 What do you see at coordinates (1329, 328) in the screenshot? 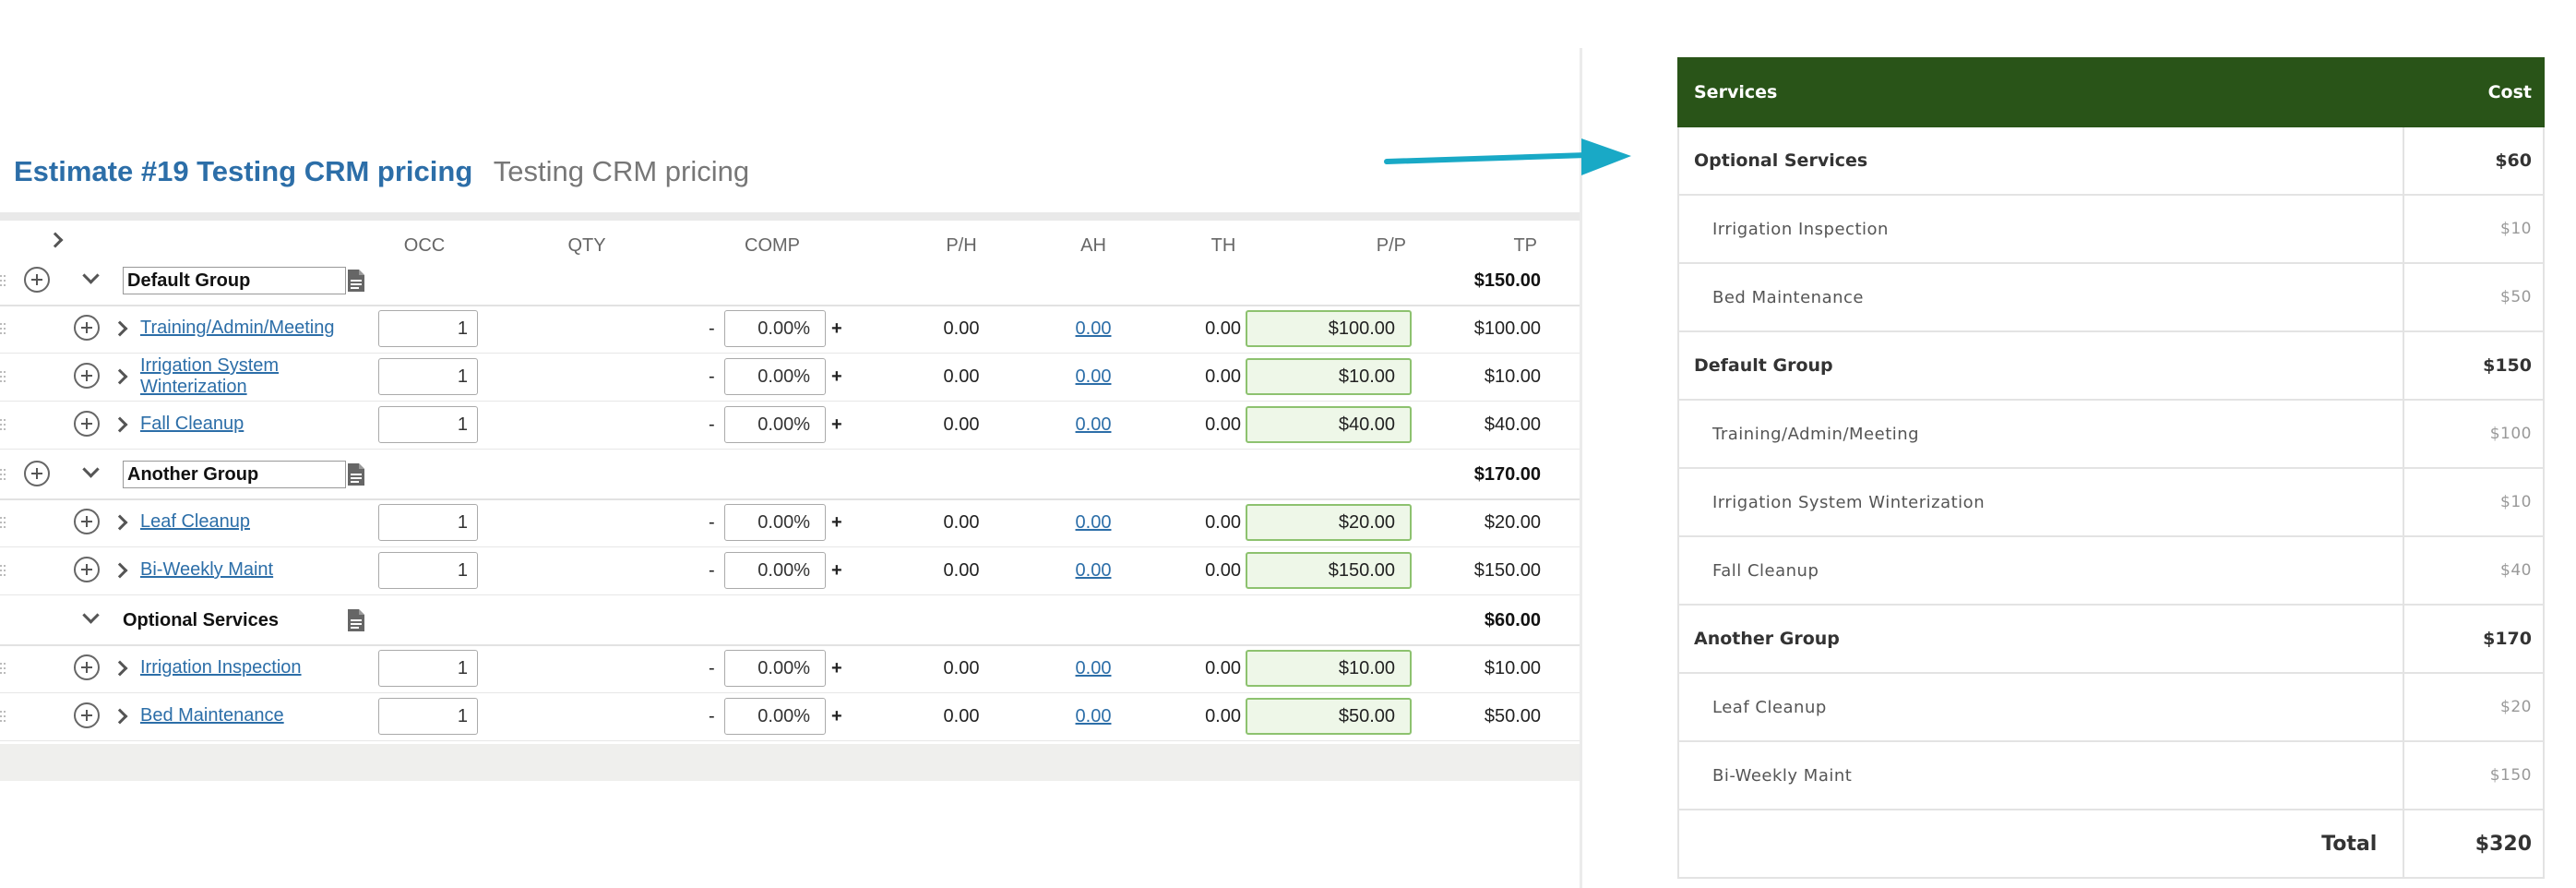
I see `price-per-input: $100.00` at bounding box center [1329, 328].